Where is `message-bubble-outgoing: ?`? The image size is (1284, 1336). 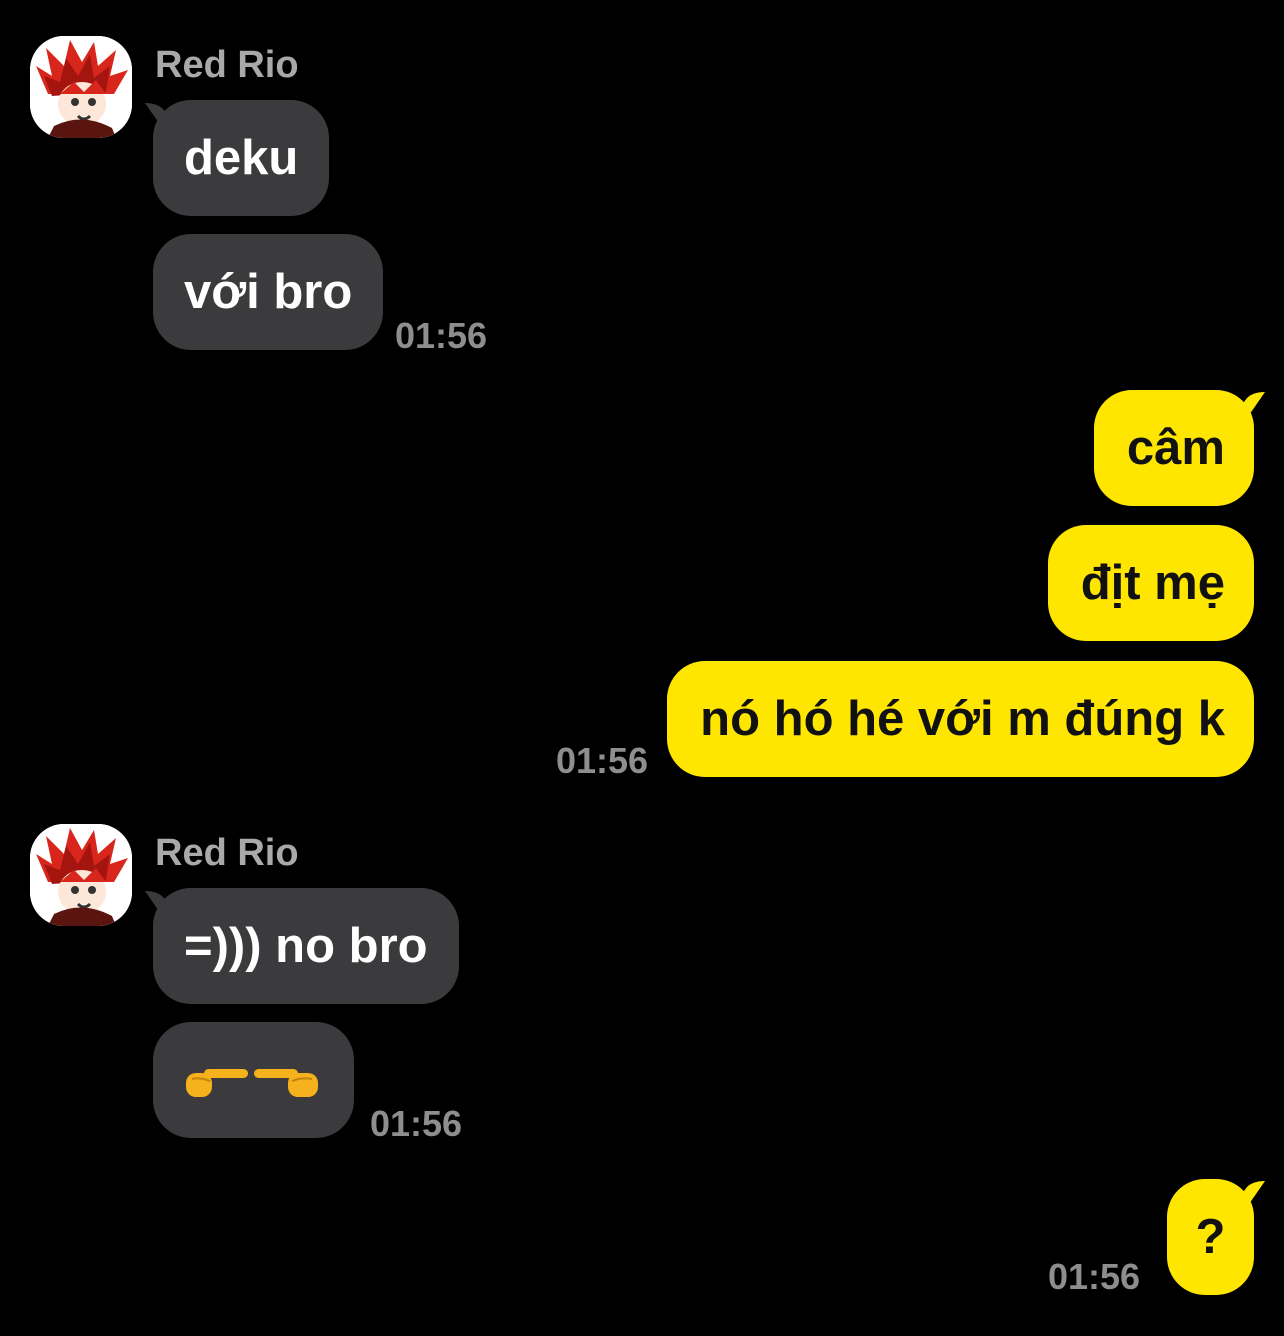 message-bubble-outgoing: ? is located at coordinates (1210, 1237).